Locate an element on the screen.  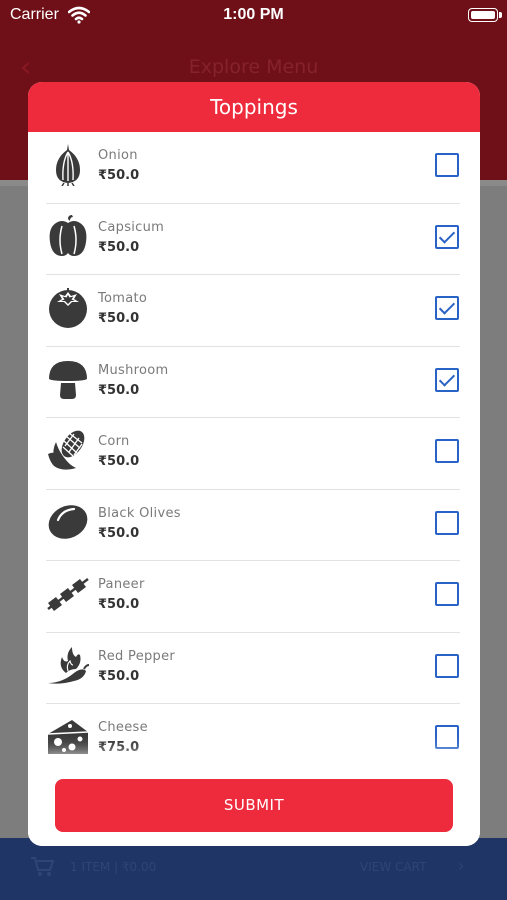
status-time: 1:00 PM is located at coordinates (253, 14).